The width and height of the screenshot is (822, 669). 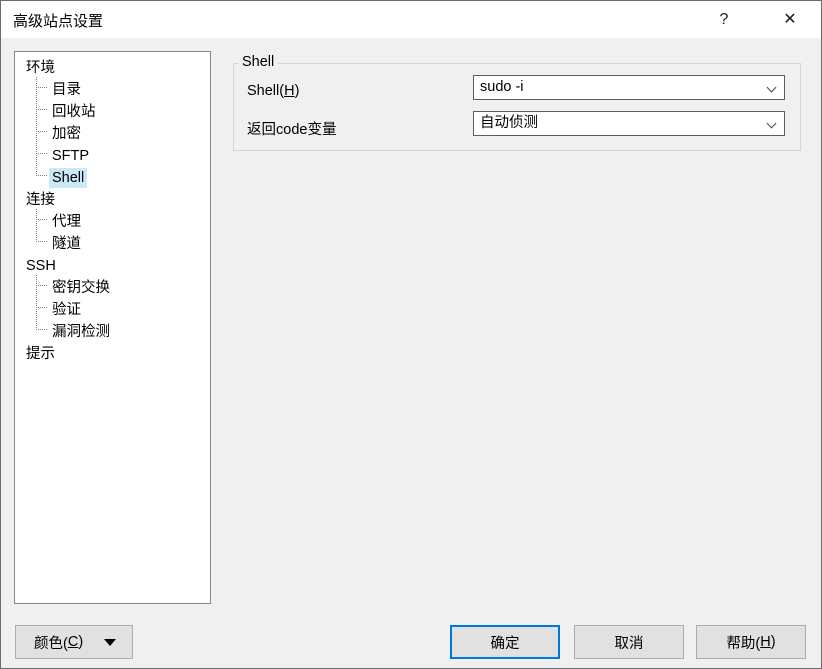 I want to click on tree-item-目录: 目录, so click(x=112, y=88).